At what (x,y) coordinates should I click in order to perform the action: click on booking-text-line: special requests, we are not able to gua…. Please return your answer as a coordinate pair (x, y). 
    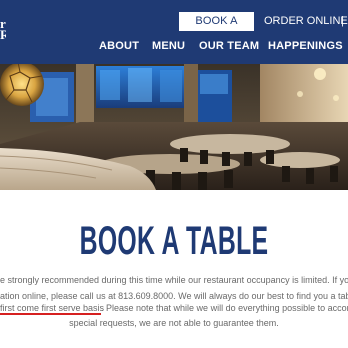
    Looking at the image, I should click on (174, 323).